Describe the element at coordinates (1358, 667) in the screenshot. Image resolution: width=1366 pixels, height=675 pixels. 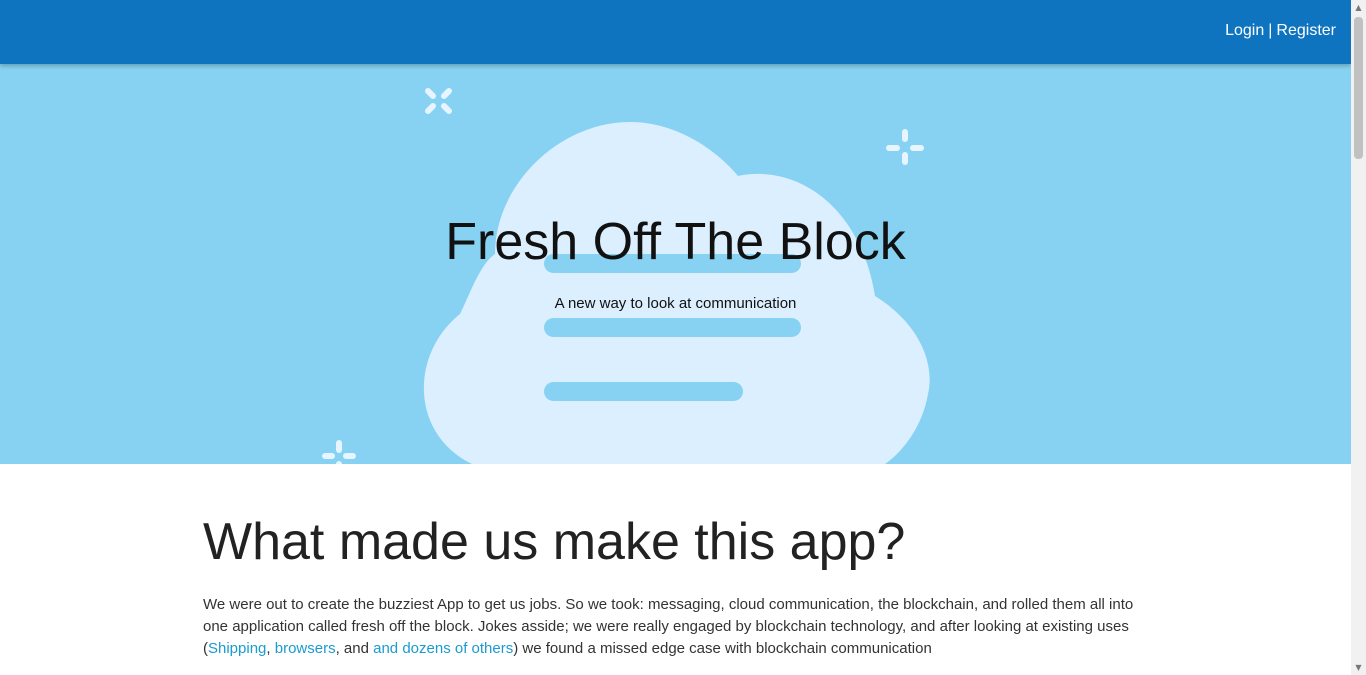
I see `scroll-down-arrow-icon: ▼` at that location.